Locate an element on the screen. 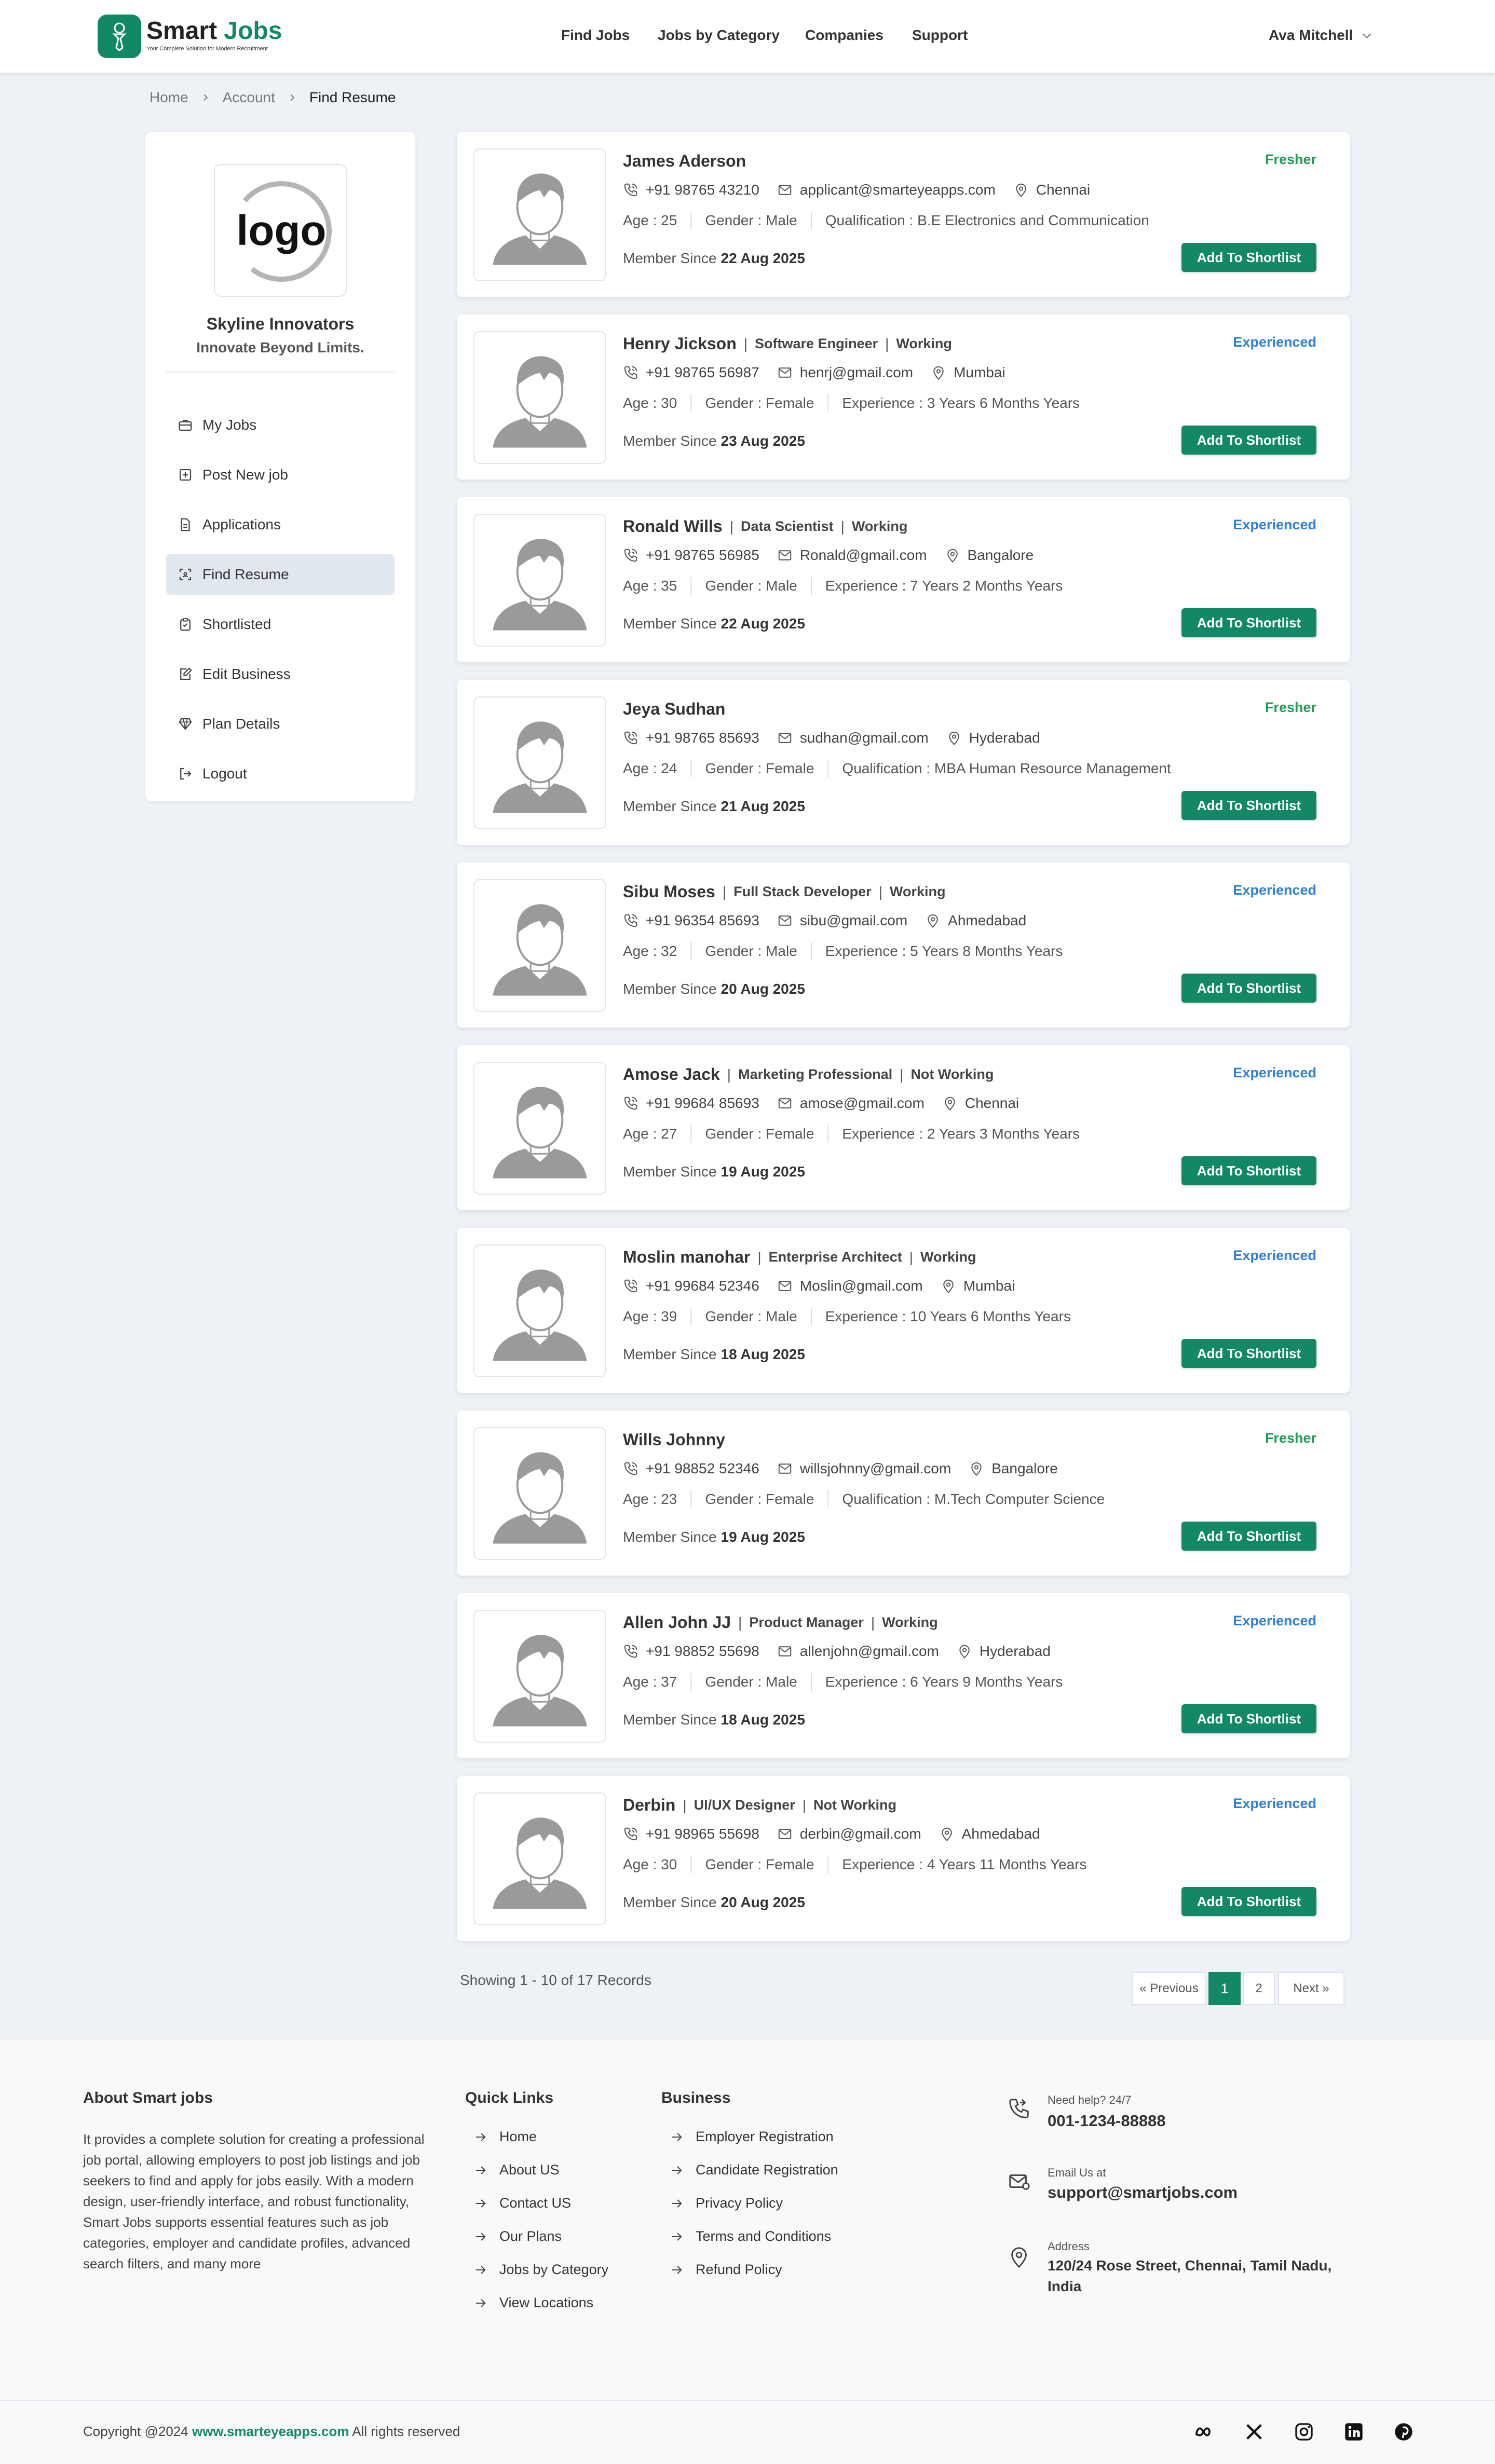 This screenshot has height=2464, width=1495. pinterest-icon is located at coordinates (1404, 2431).